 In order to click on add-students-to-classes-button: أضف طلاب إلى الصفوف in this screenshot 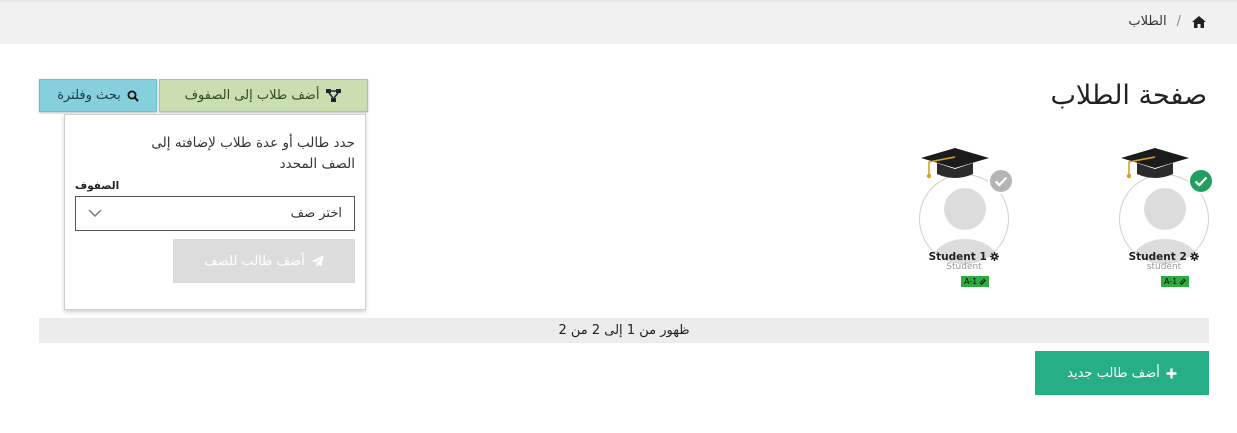, I will do `click(263, 95)`.